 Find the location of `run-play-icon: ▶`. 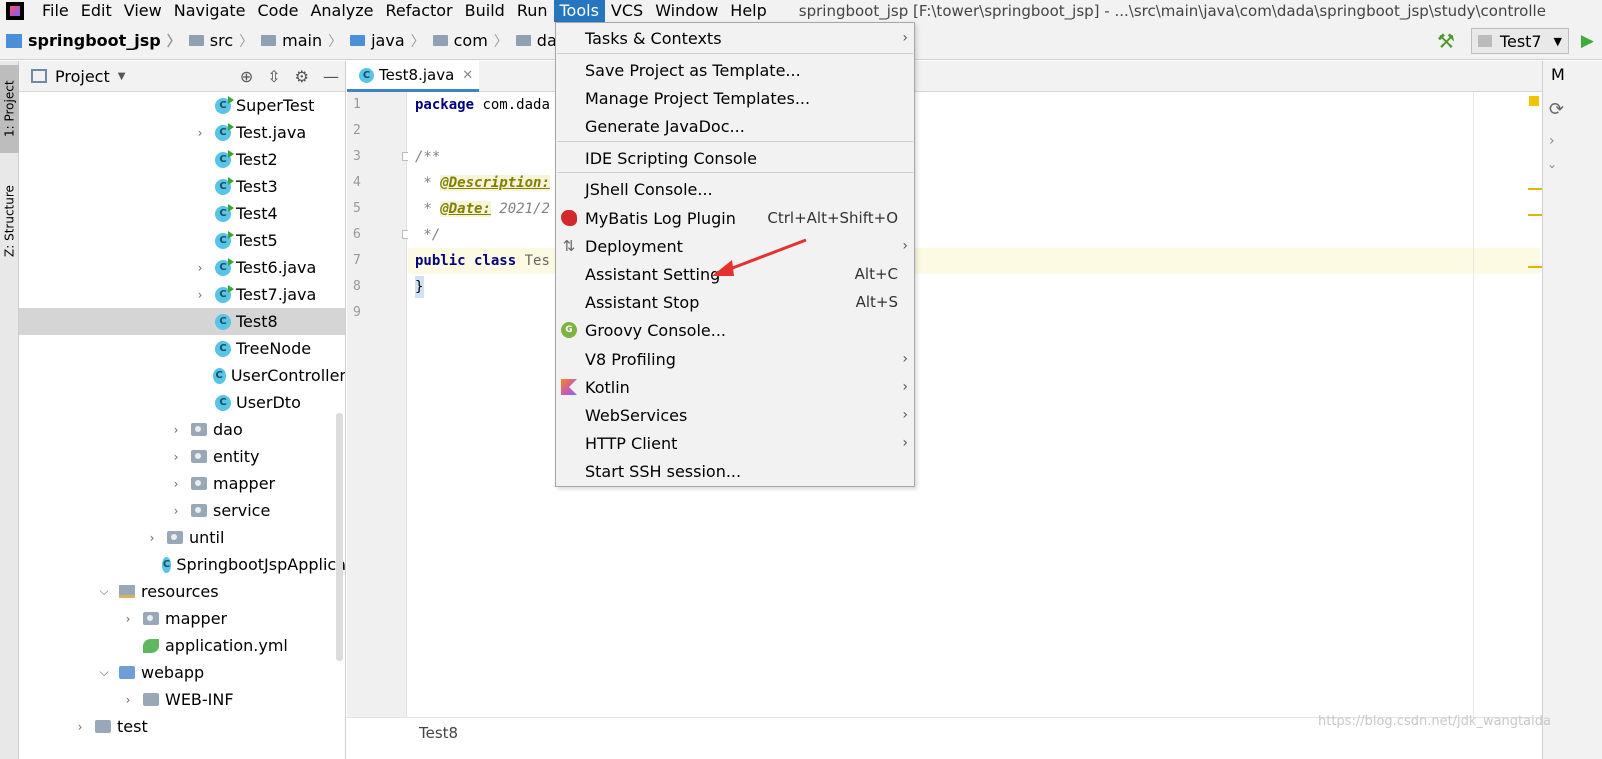

run-play-icon: ▶ is located at coordinates (1587, 41).